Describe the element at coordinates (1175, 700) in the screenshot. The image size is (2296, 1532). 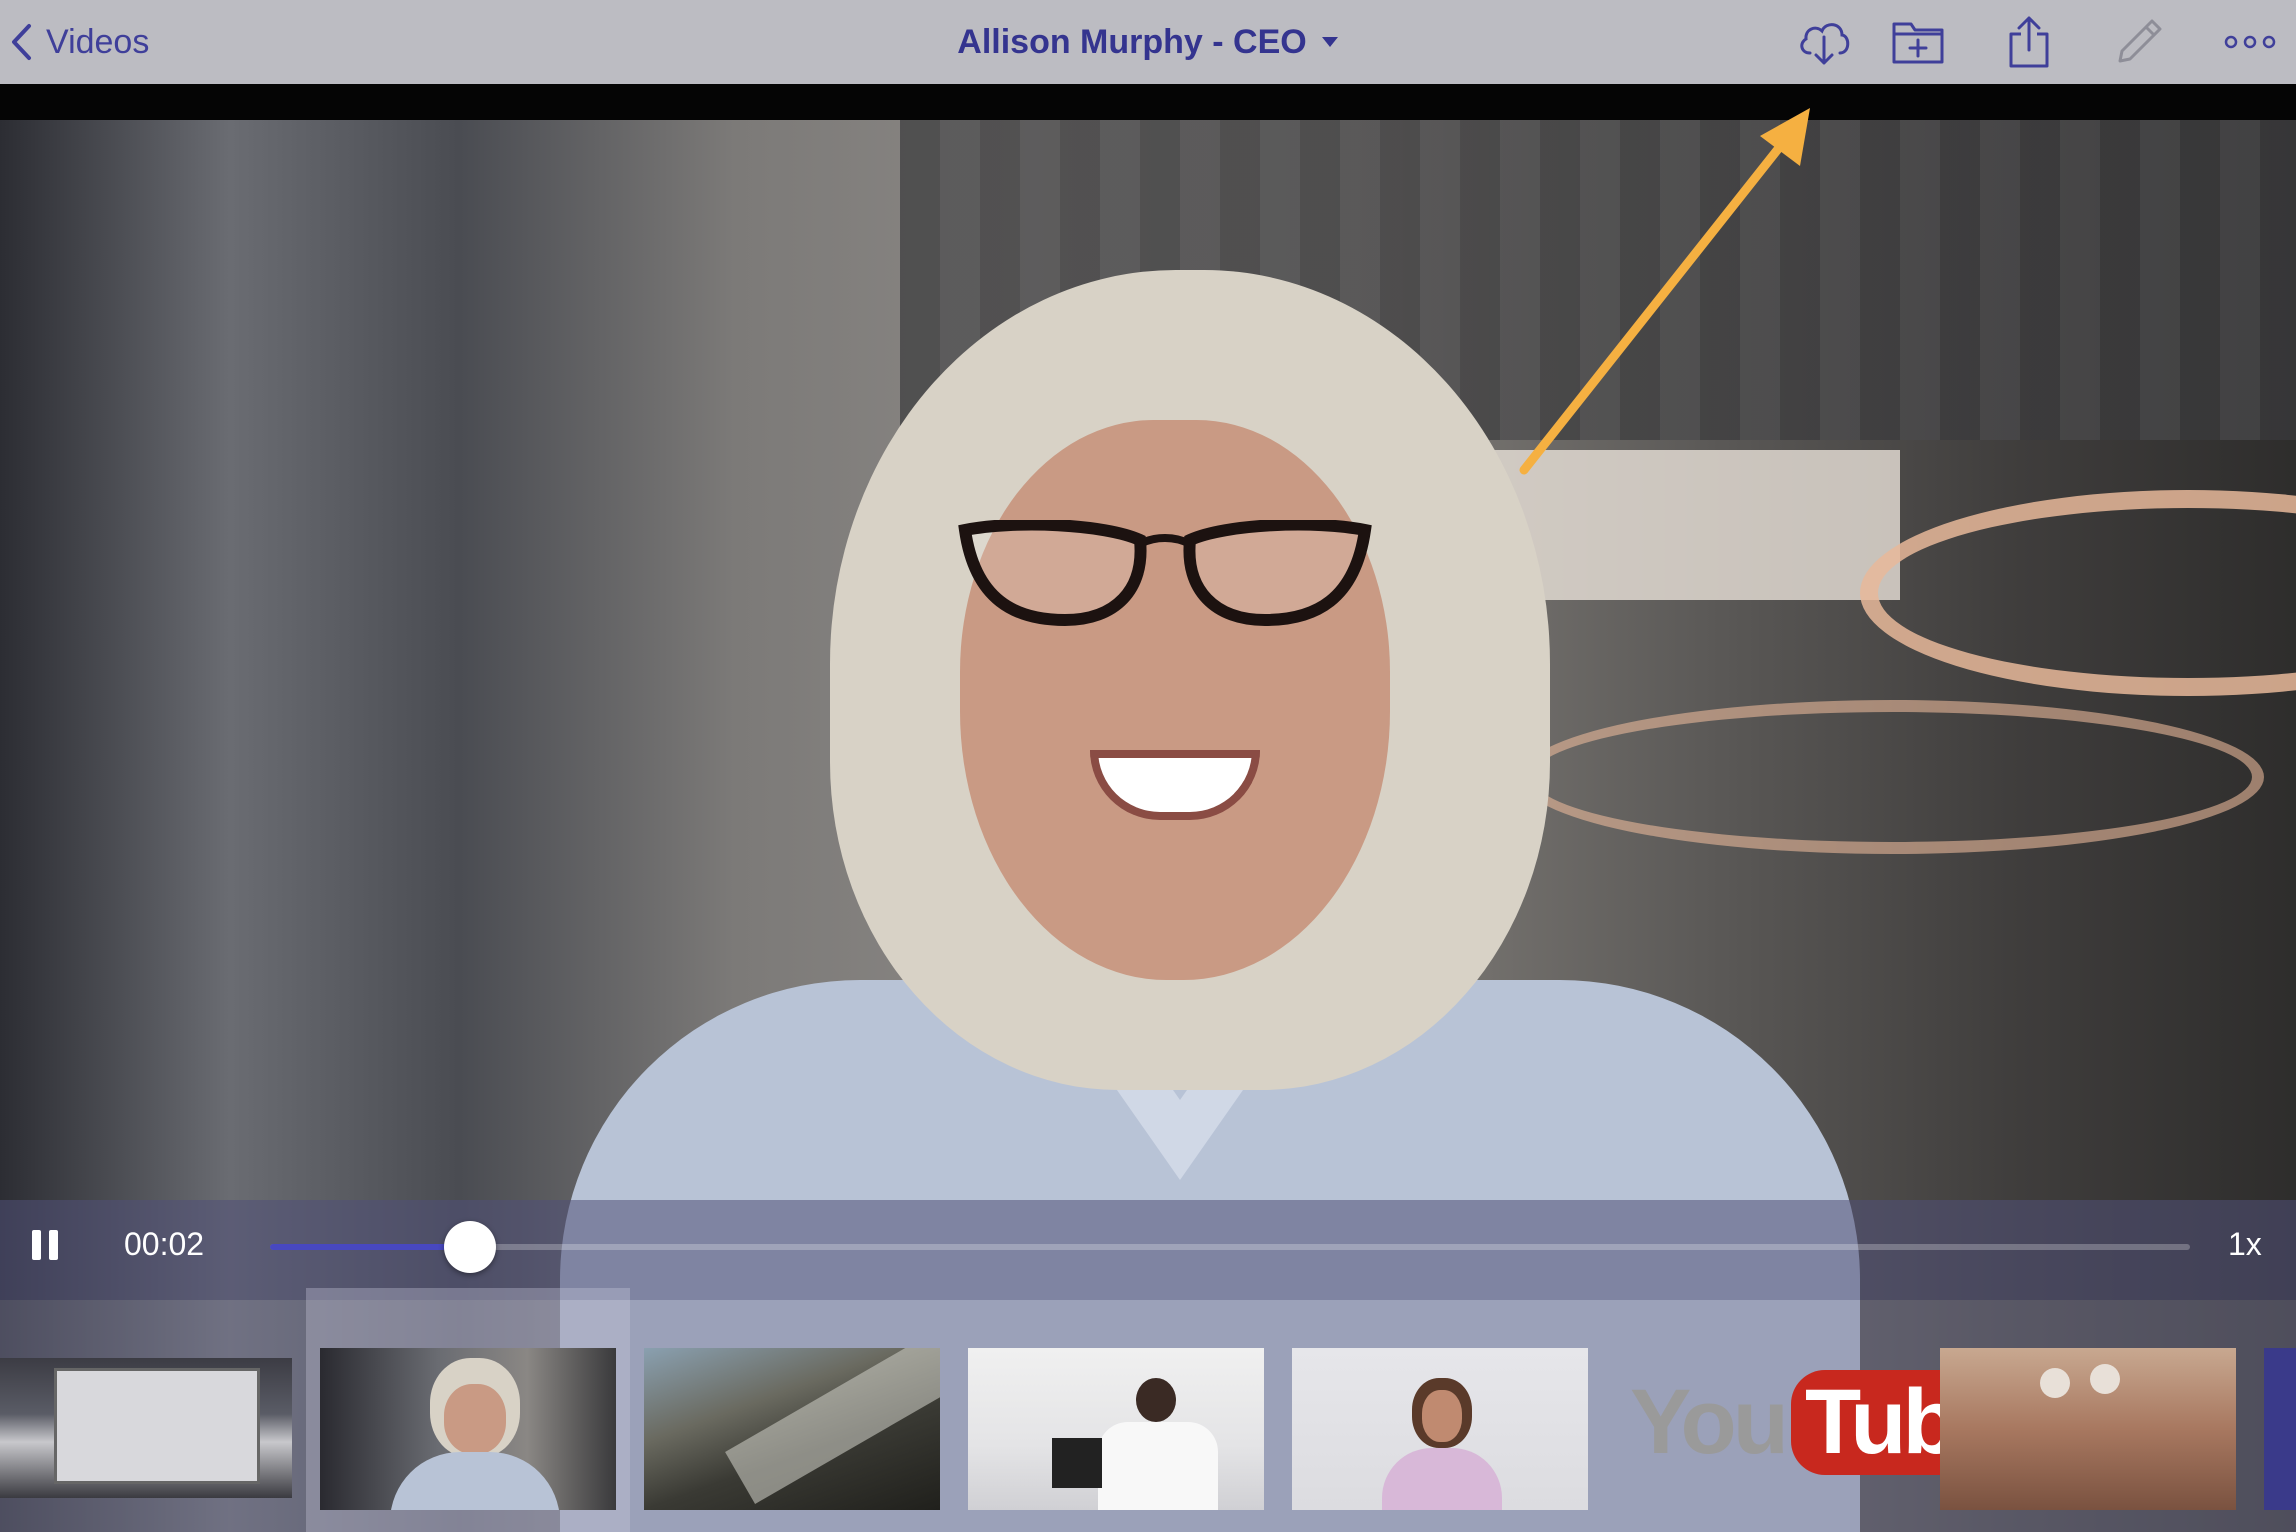
I see `video-person-face` at that location.